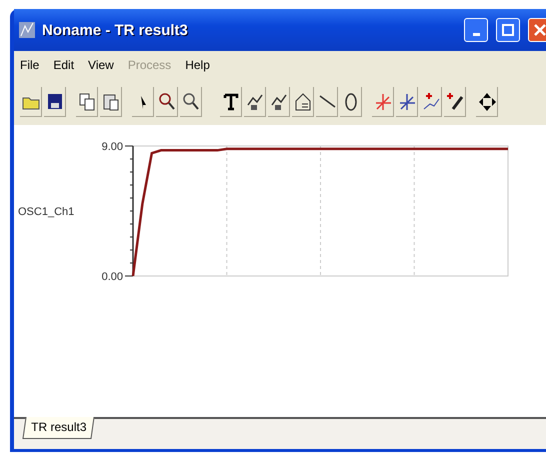  I want to click on tab: TR result3, so click(58, 428).